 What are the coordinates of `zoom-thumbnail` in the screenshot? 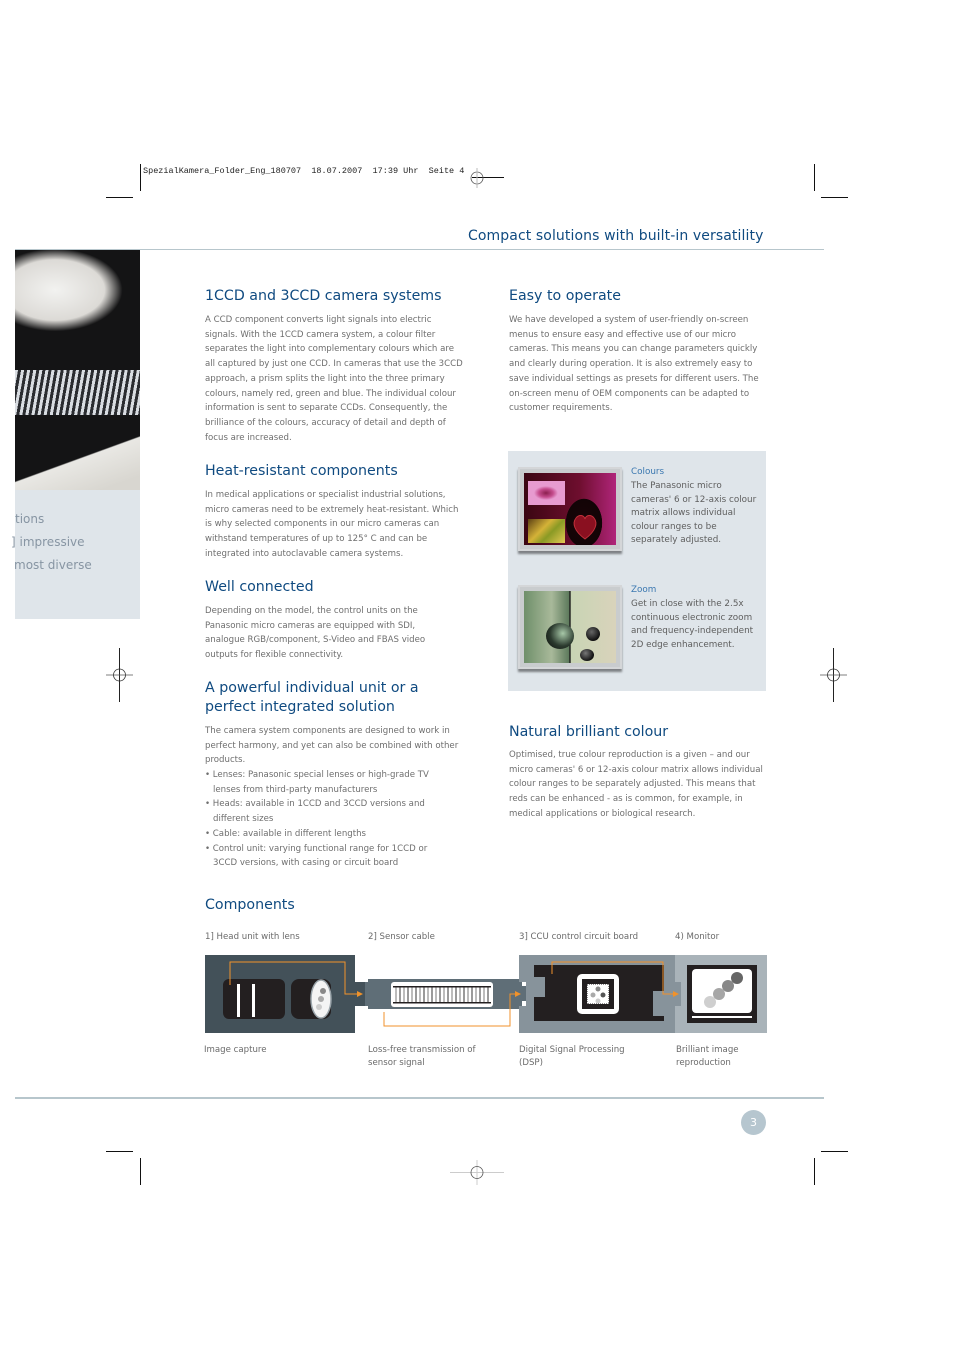 It's located at (570, 627).